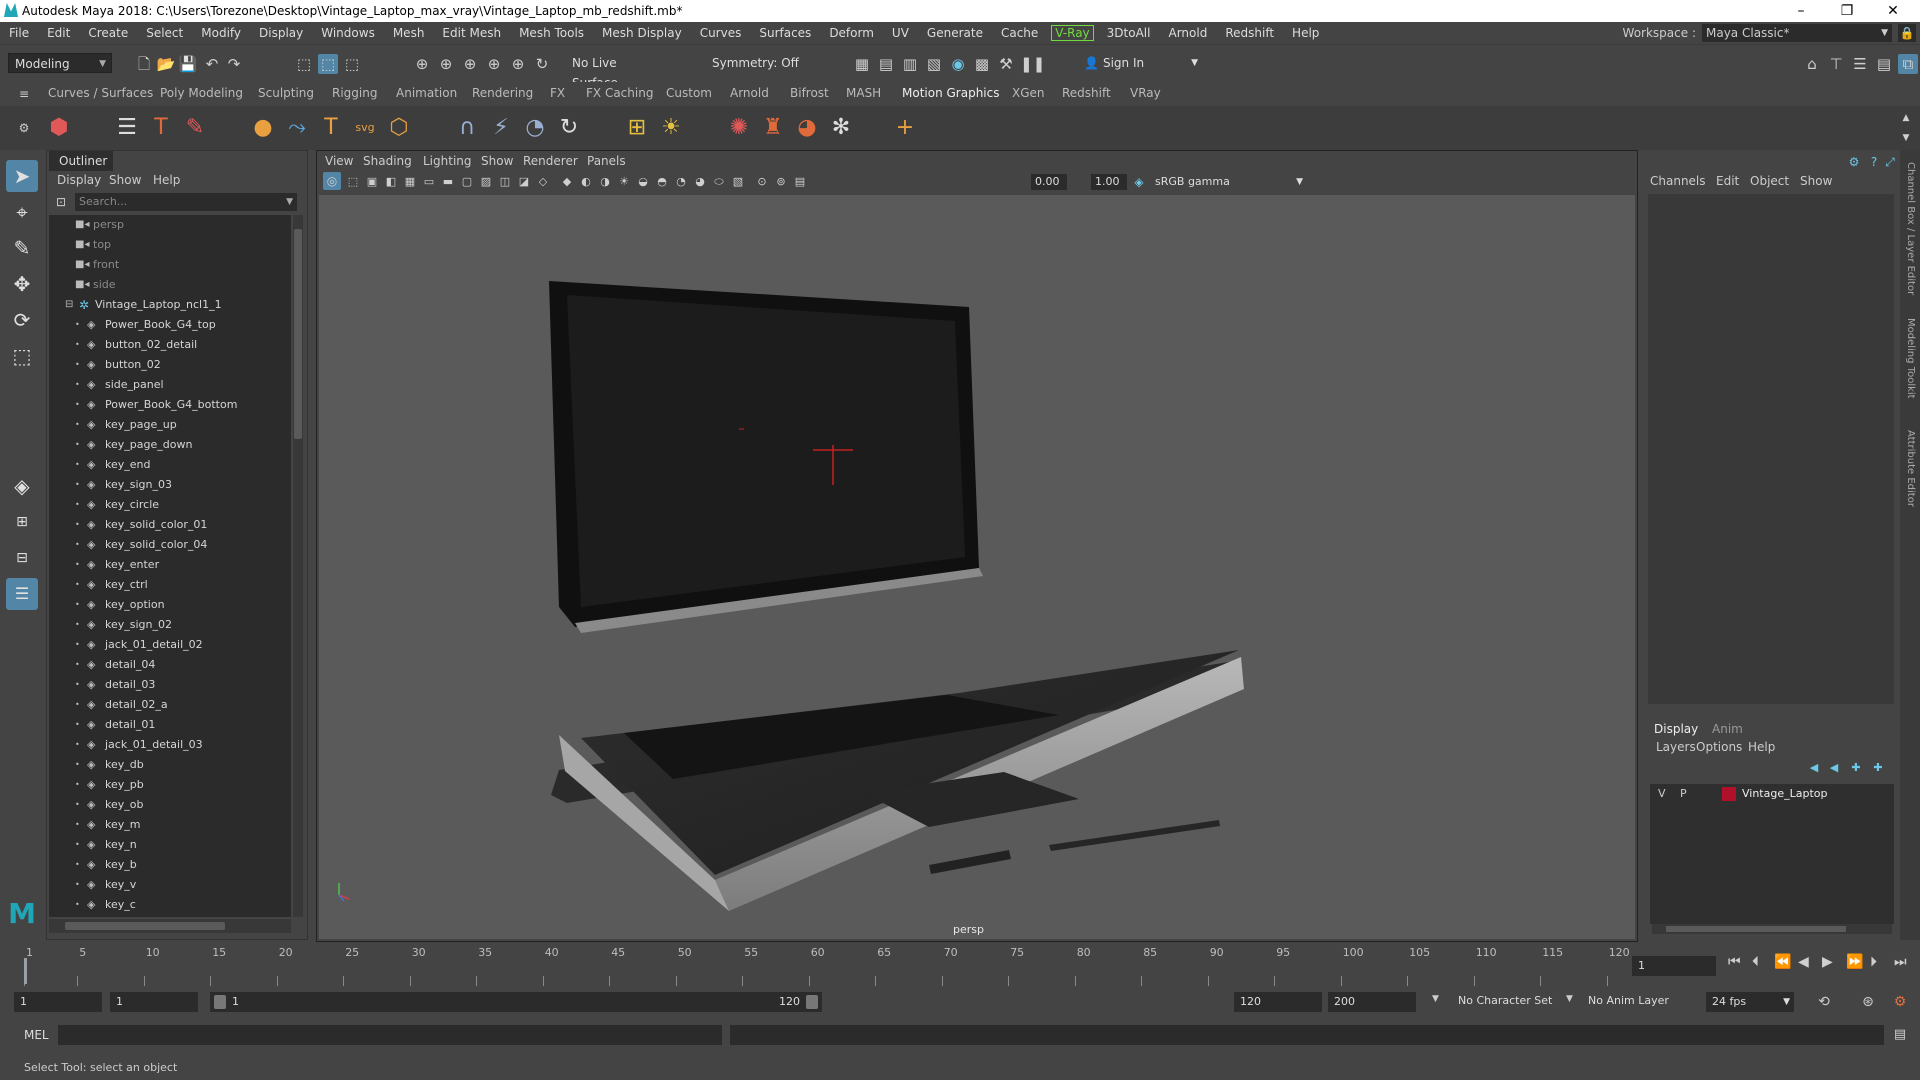  What do you see at coordinates (1856, 768) in the screenshot?
I see `new-layer-icon: ✚` at bounding box center [1856, 768].